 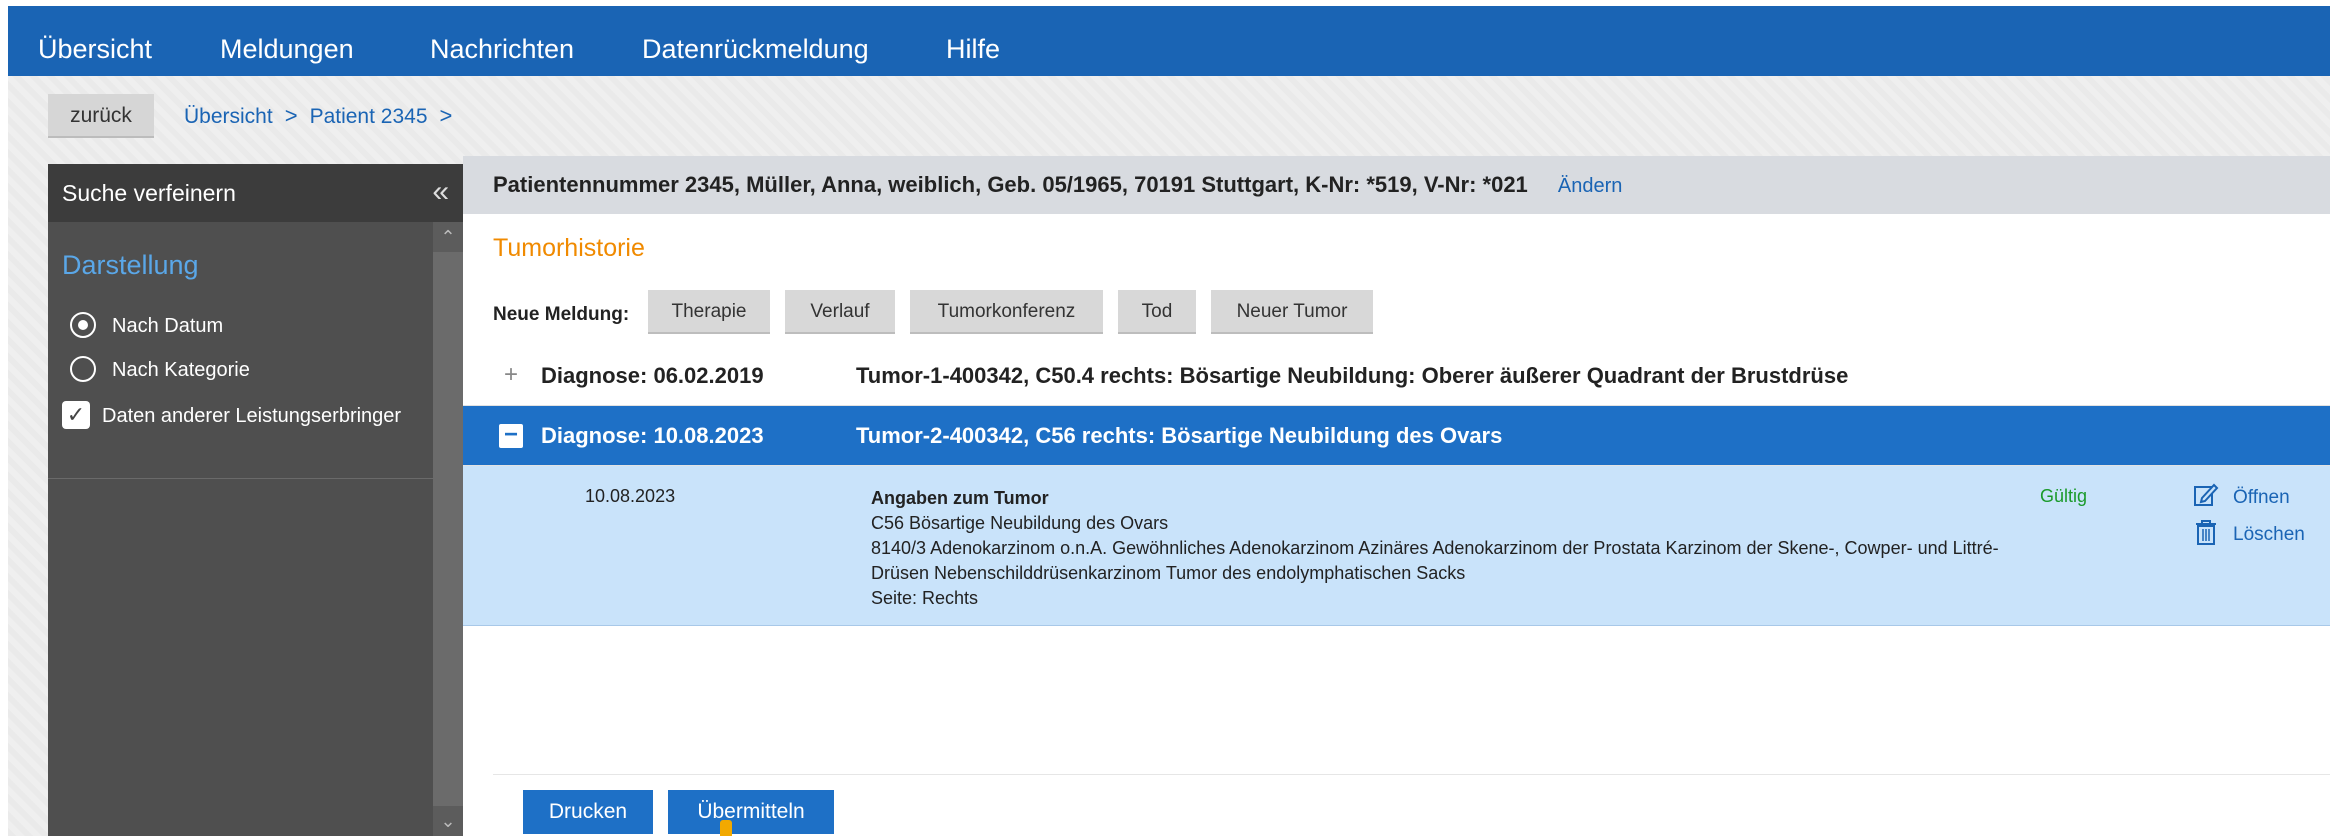 What do you see at coordinates (751, 812) in the screenshot?
I see `send-button: Übermitteln` at bounding box center [751, 812].